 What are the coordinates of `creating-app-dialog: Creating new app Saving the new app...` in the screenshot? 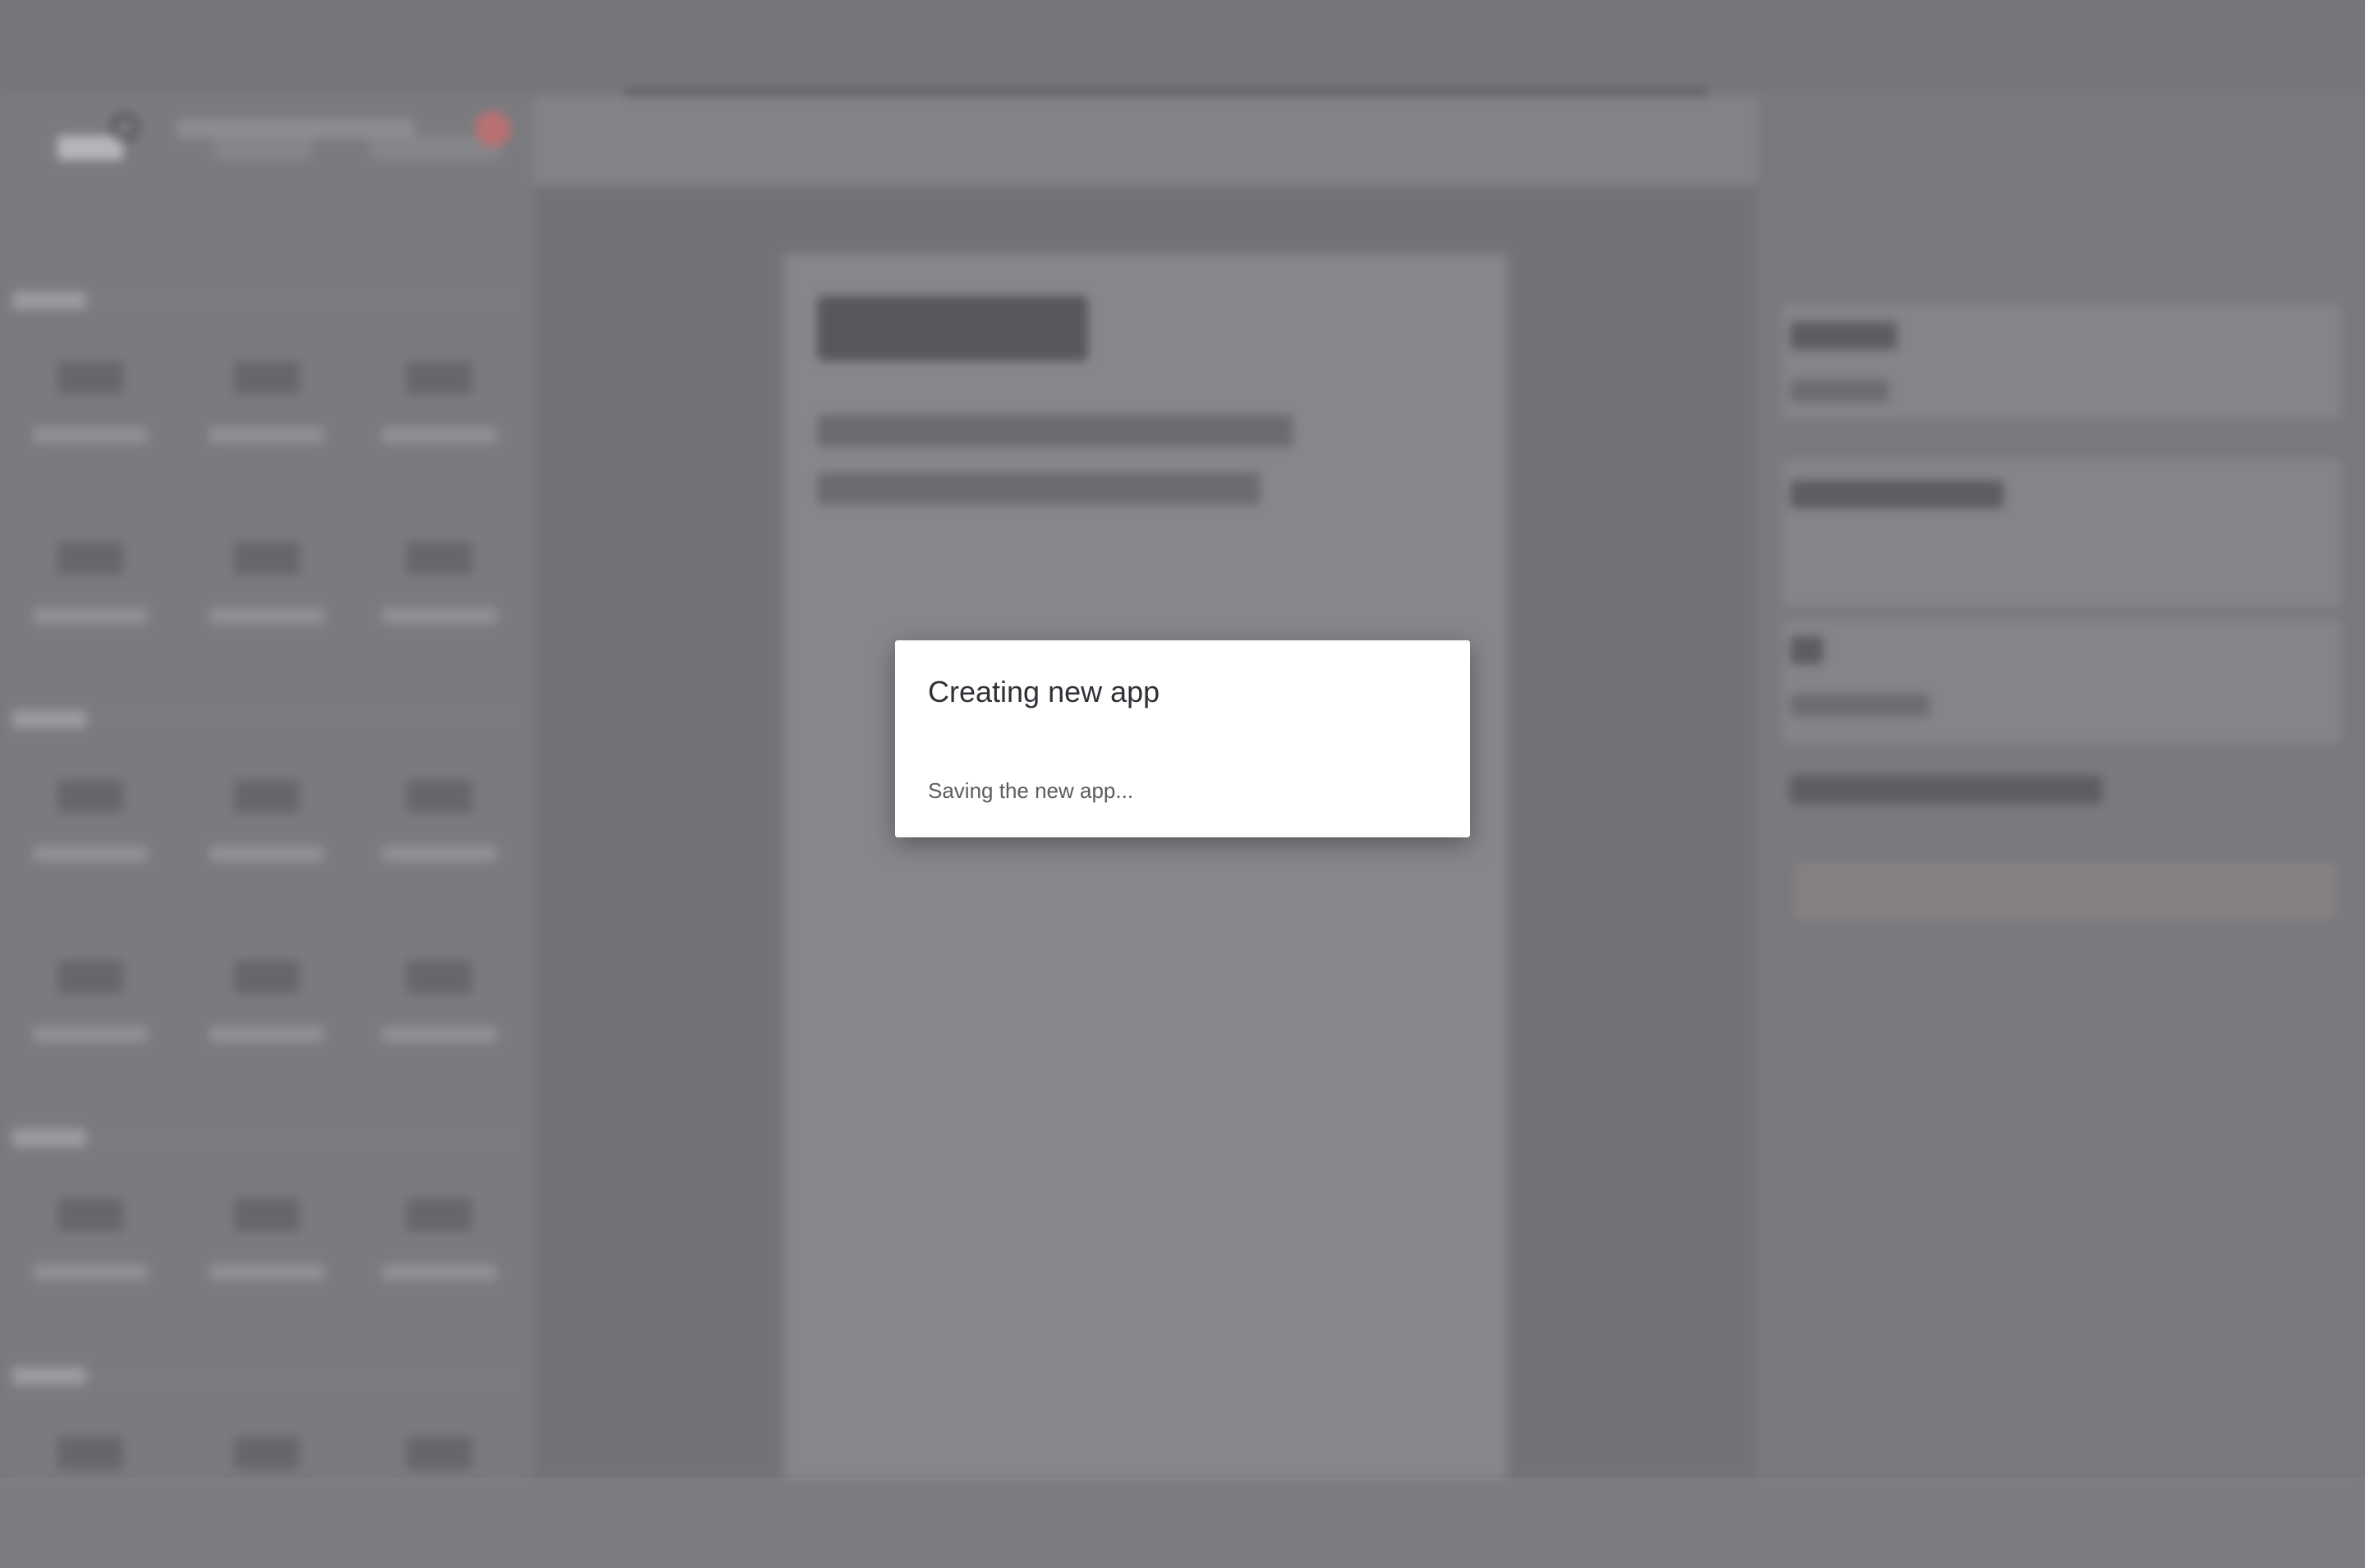 It's located at (1182, 738).